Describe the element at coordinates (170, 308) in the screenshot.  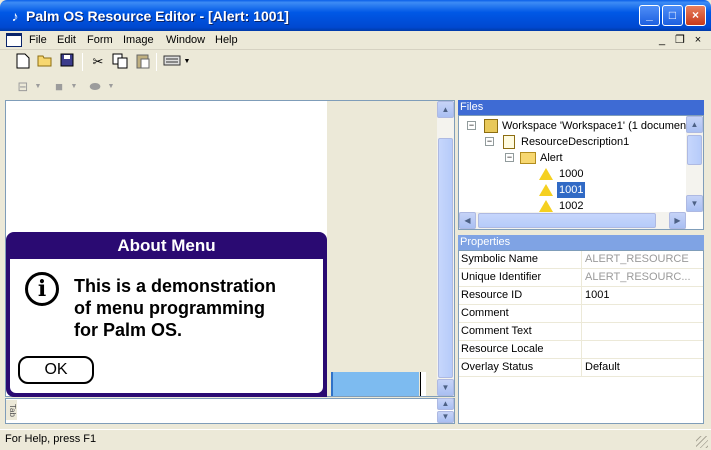
I see `alert-message-line: of menu programming` at that location.